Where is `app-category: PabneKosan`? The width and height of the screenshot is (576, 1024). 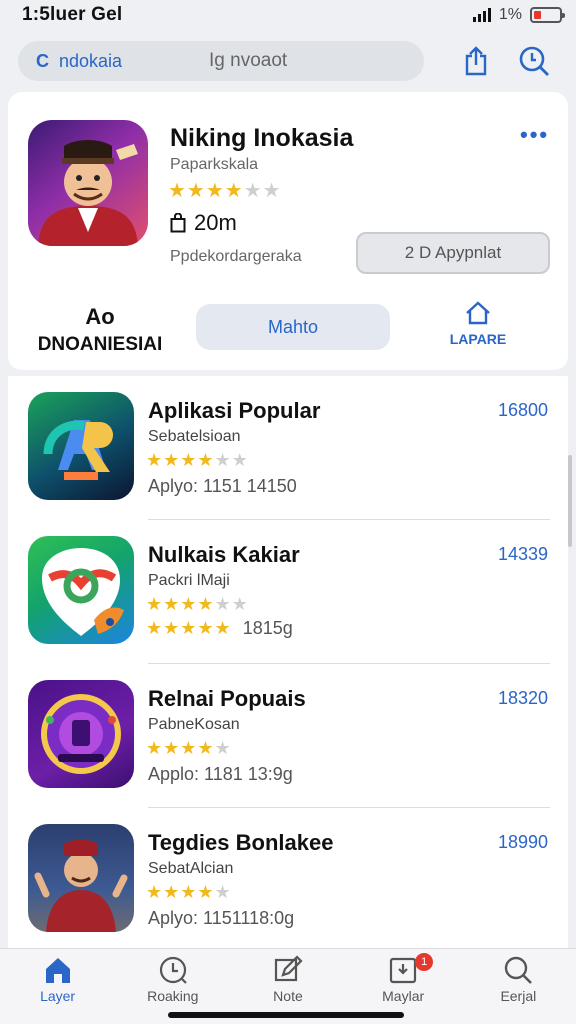 app-category: PabneKosan is located at coordinates (194, 724).